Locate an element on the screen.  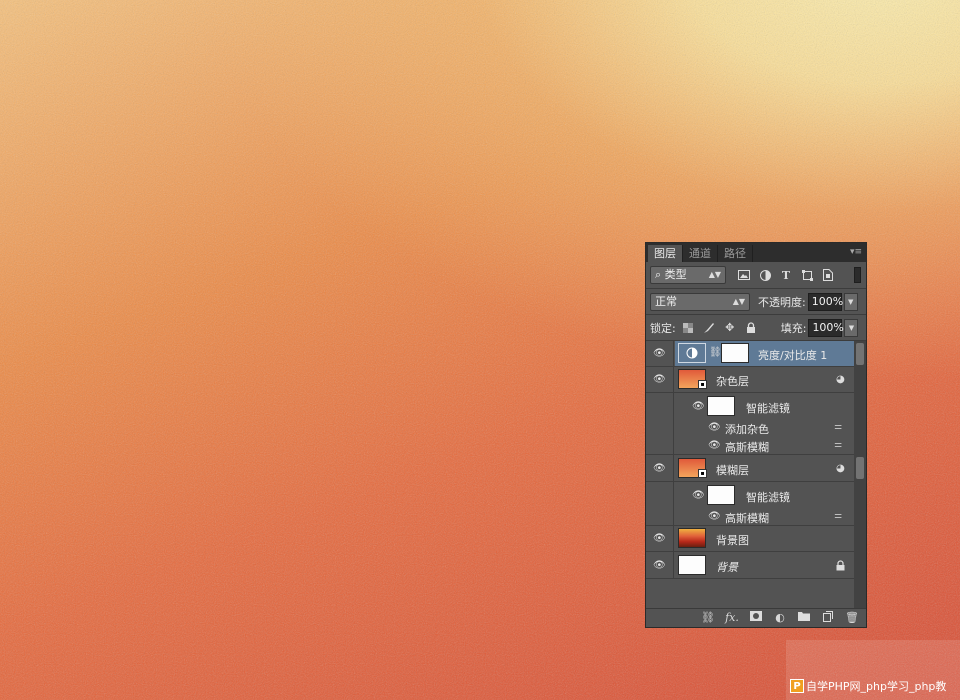
layer-list-scrollbar is located at coordinates (860, 475).